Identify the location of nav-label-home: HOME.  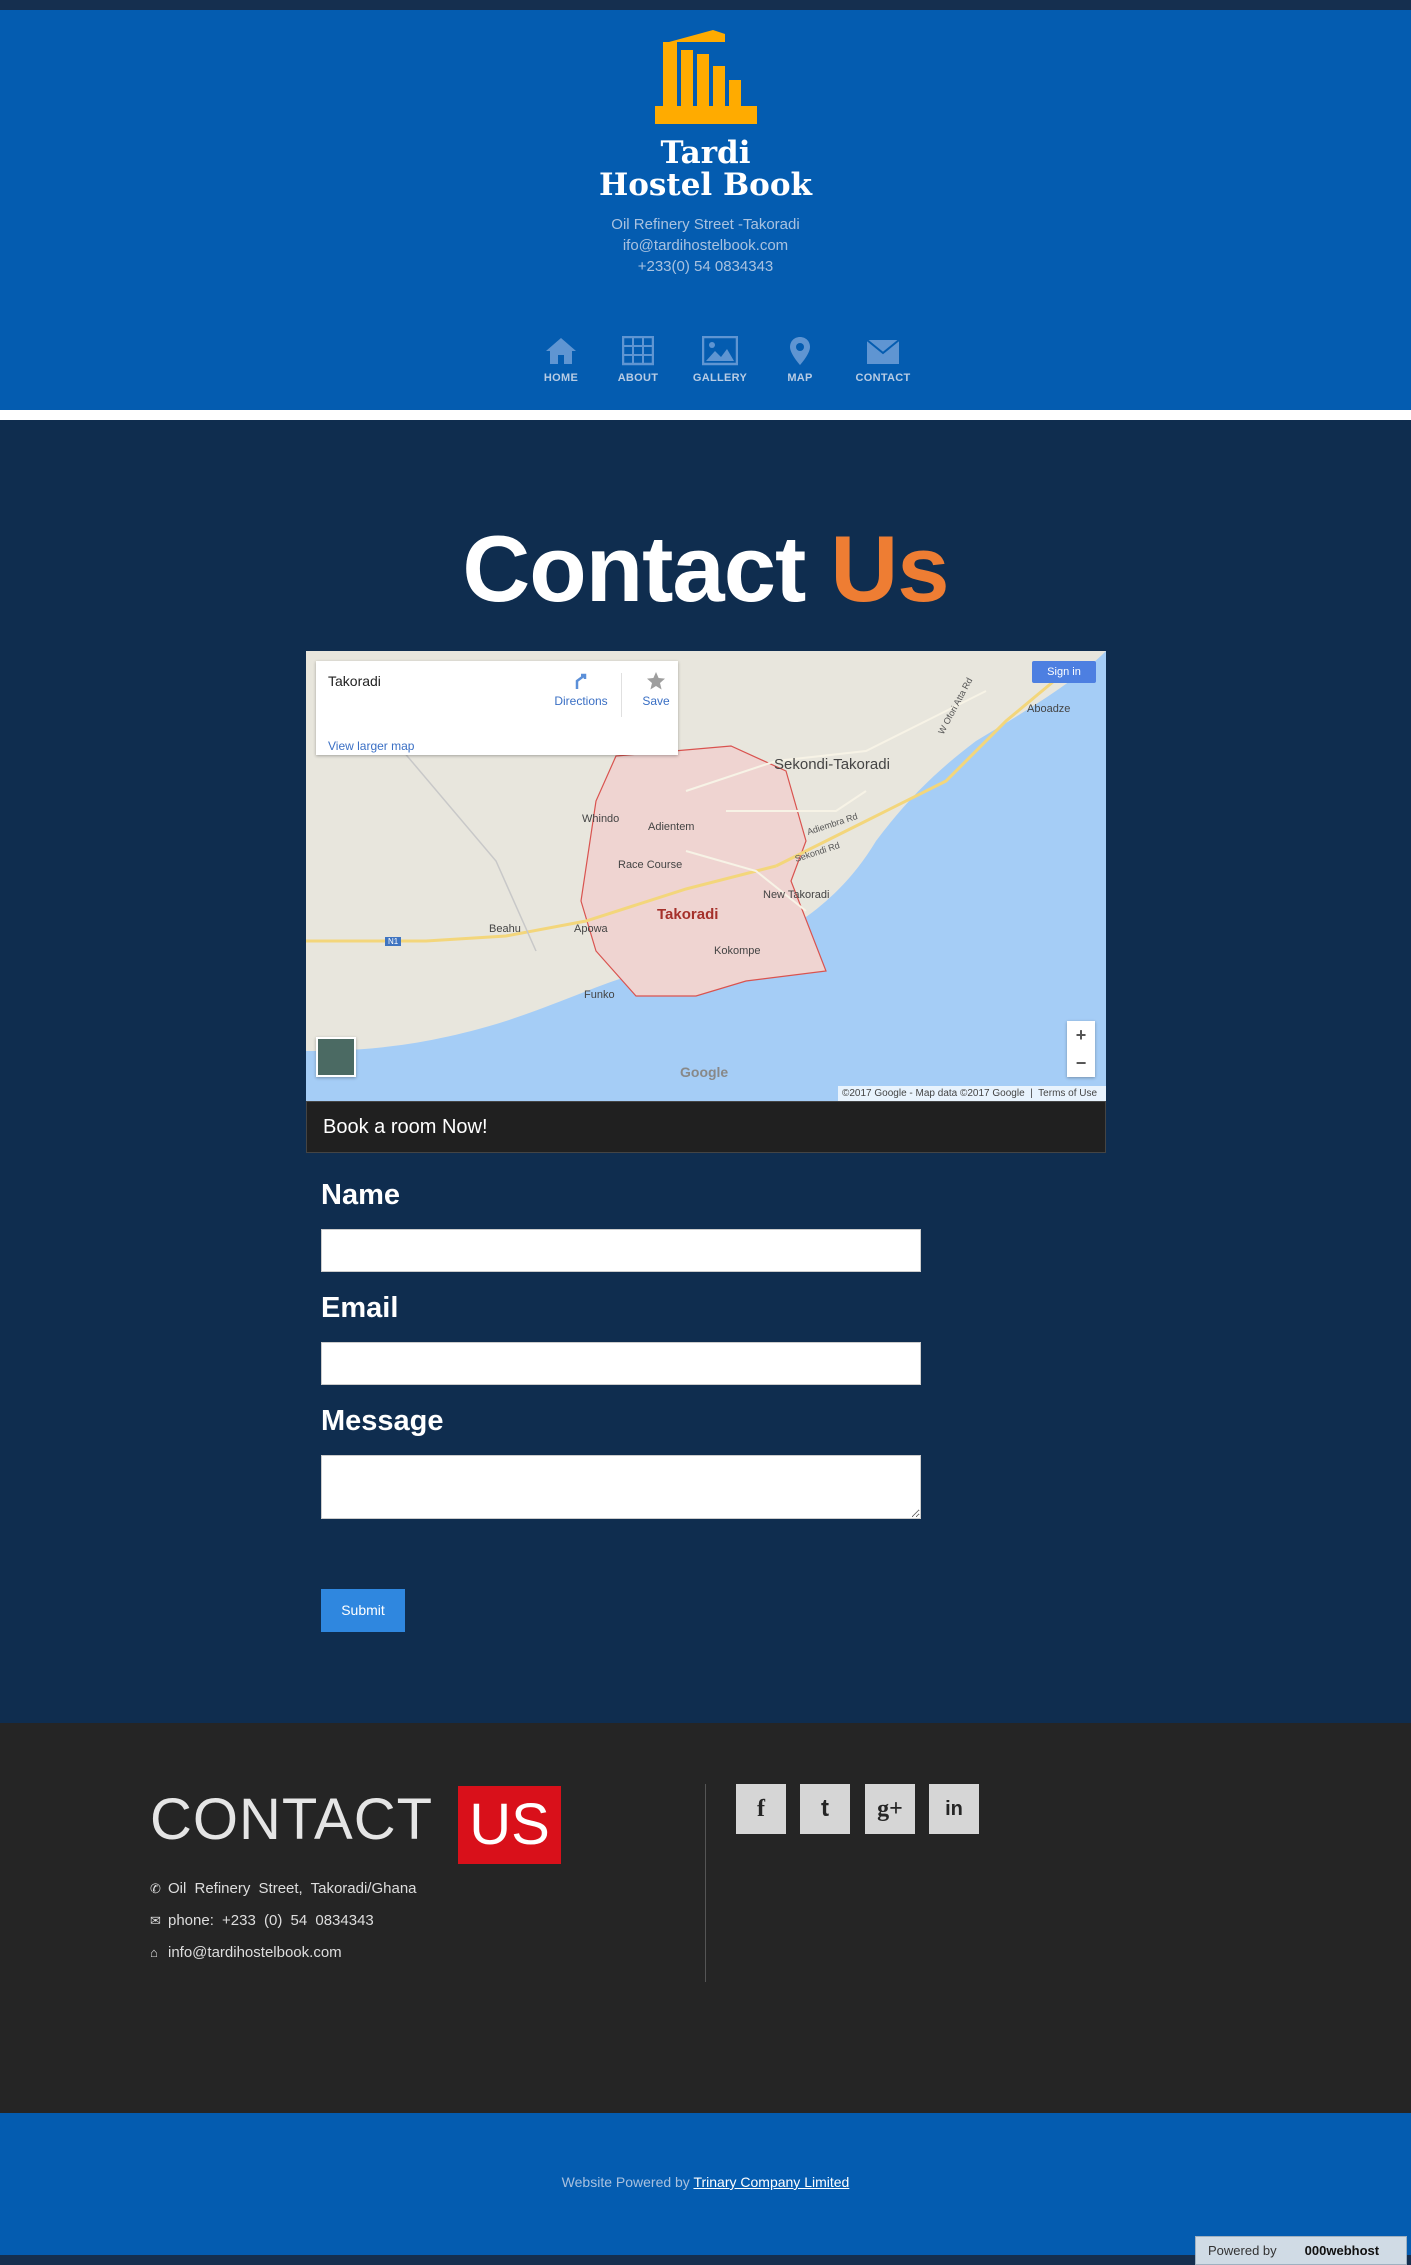
(561, 378).